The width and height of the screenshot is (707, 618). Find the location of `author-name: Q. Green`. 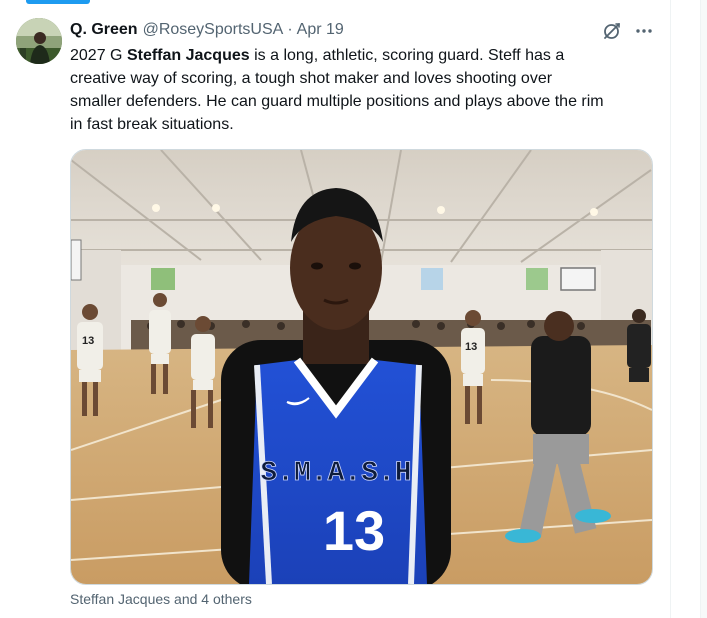

author-name: Q. Green is located at coordinates (104, 30).